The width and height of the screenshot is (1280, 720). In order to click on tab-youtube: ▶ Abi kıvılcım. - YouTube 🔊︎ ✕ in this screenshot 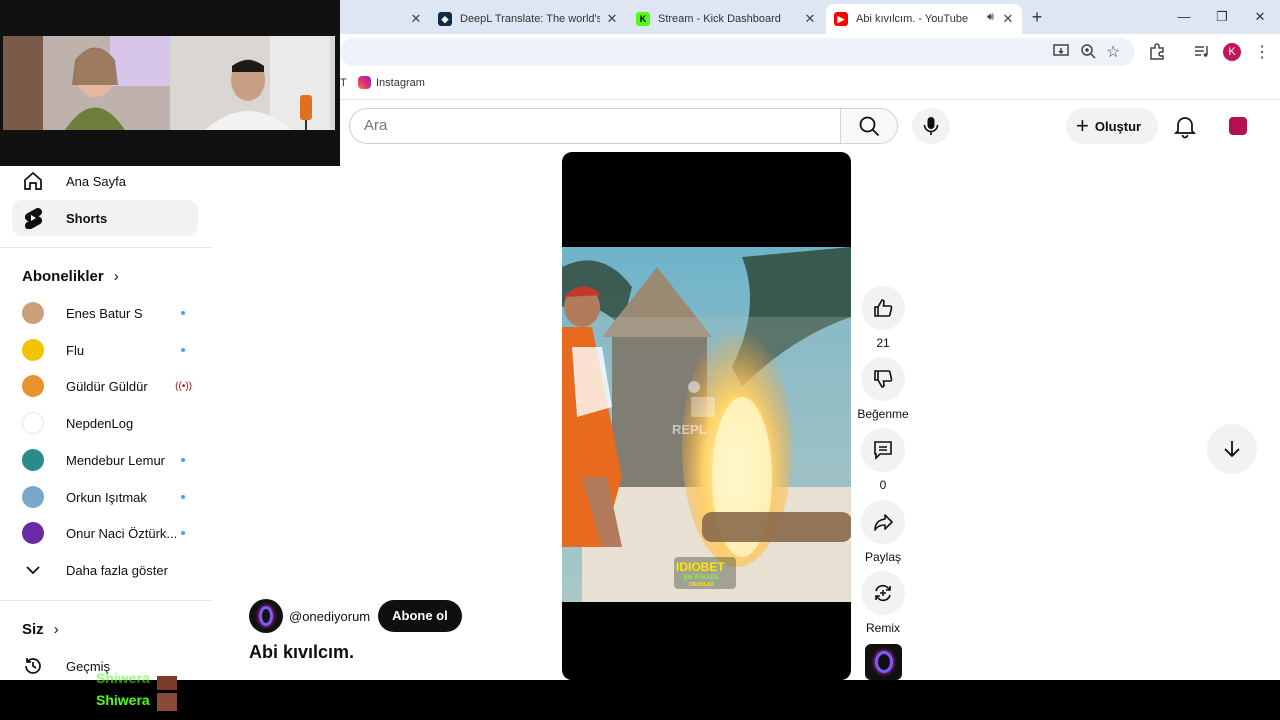, I will do `click(924, 19)`.